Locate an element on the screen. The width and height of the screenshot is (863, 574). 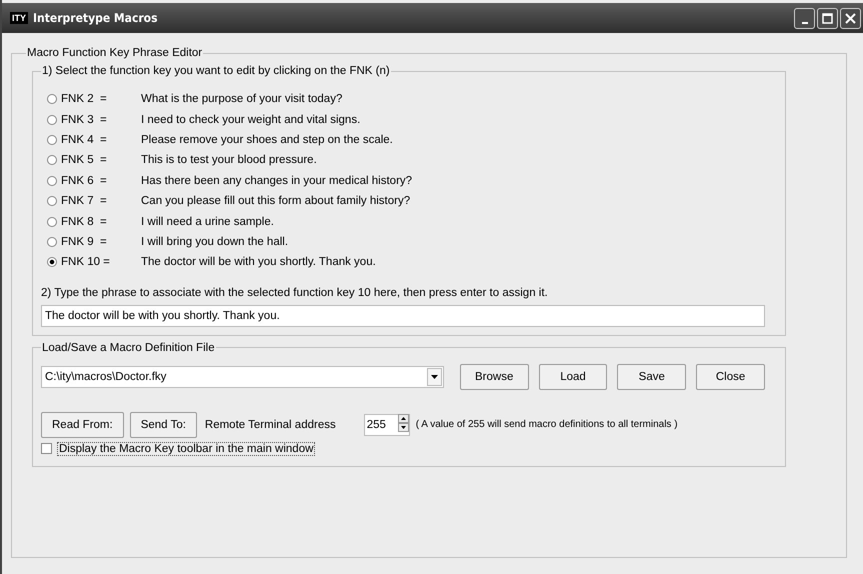
function-key-label: FNK 8 = is located at coordinates (84, 222).